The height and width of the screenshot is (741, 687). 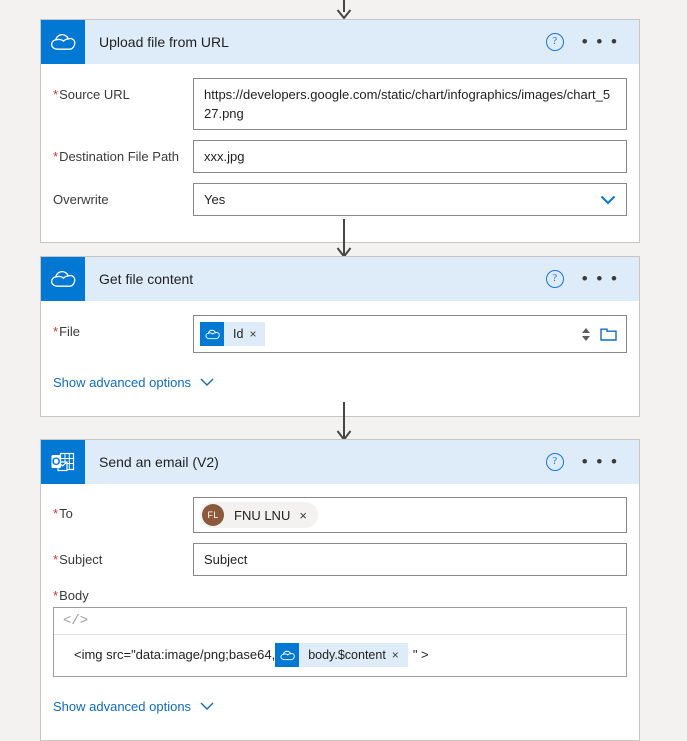 I want to click on card-header-send-email: O Send an email (V2) ? • • •, so click(x=340, y=462).